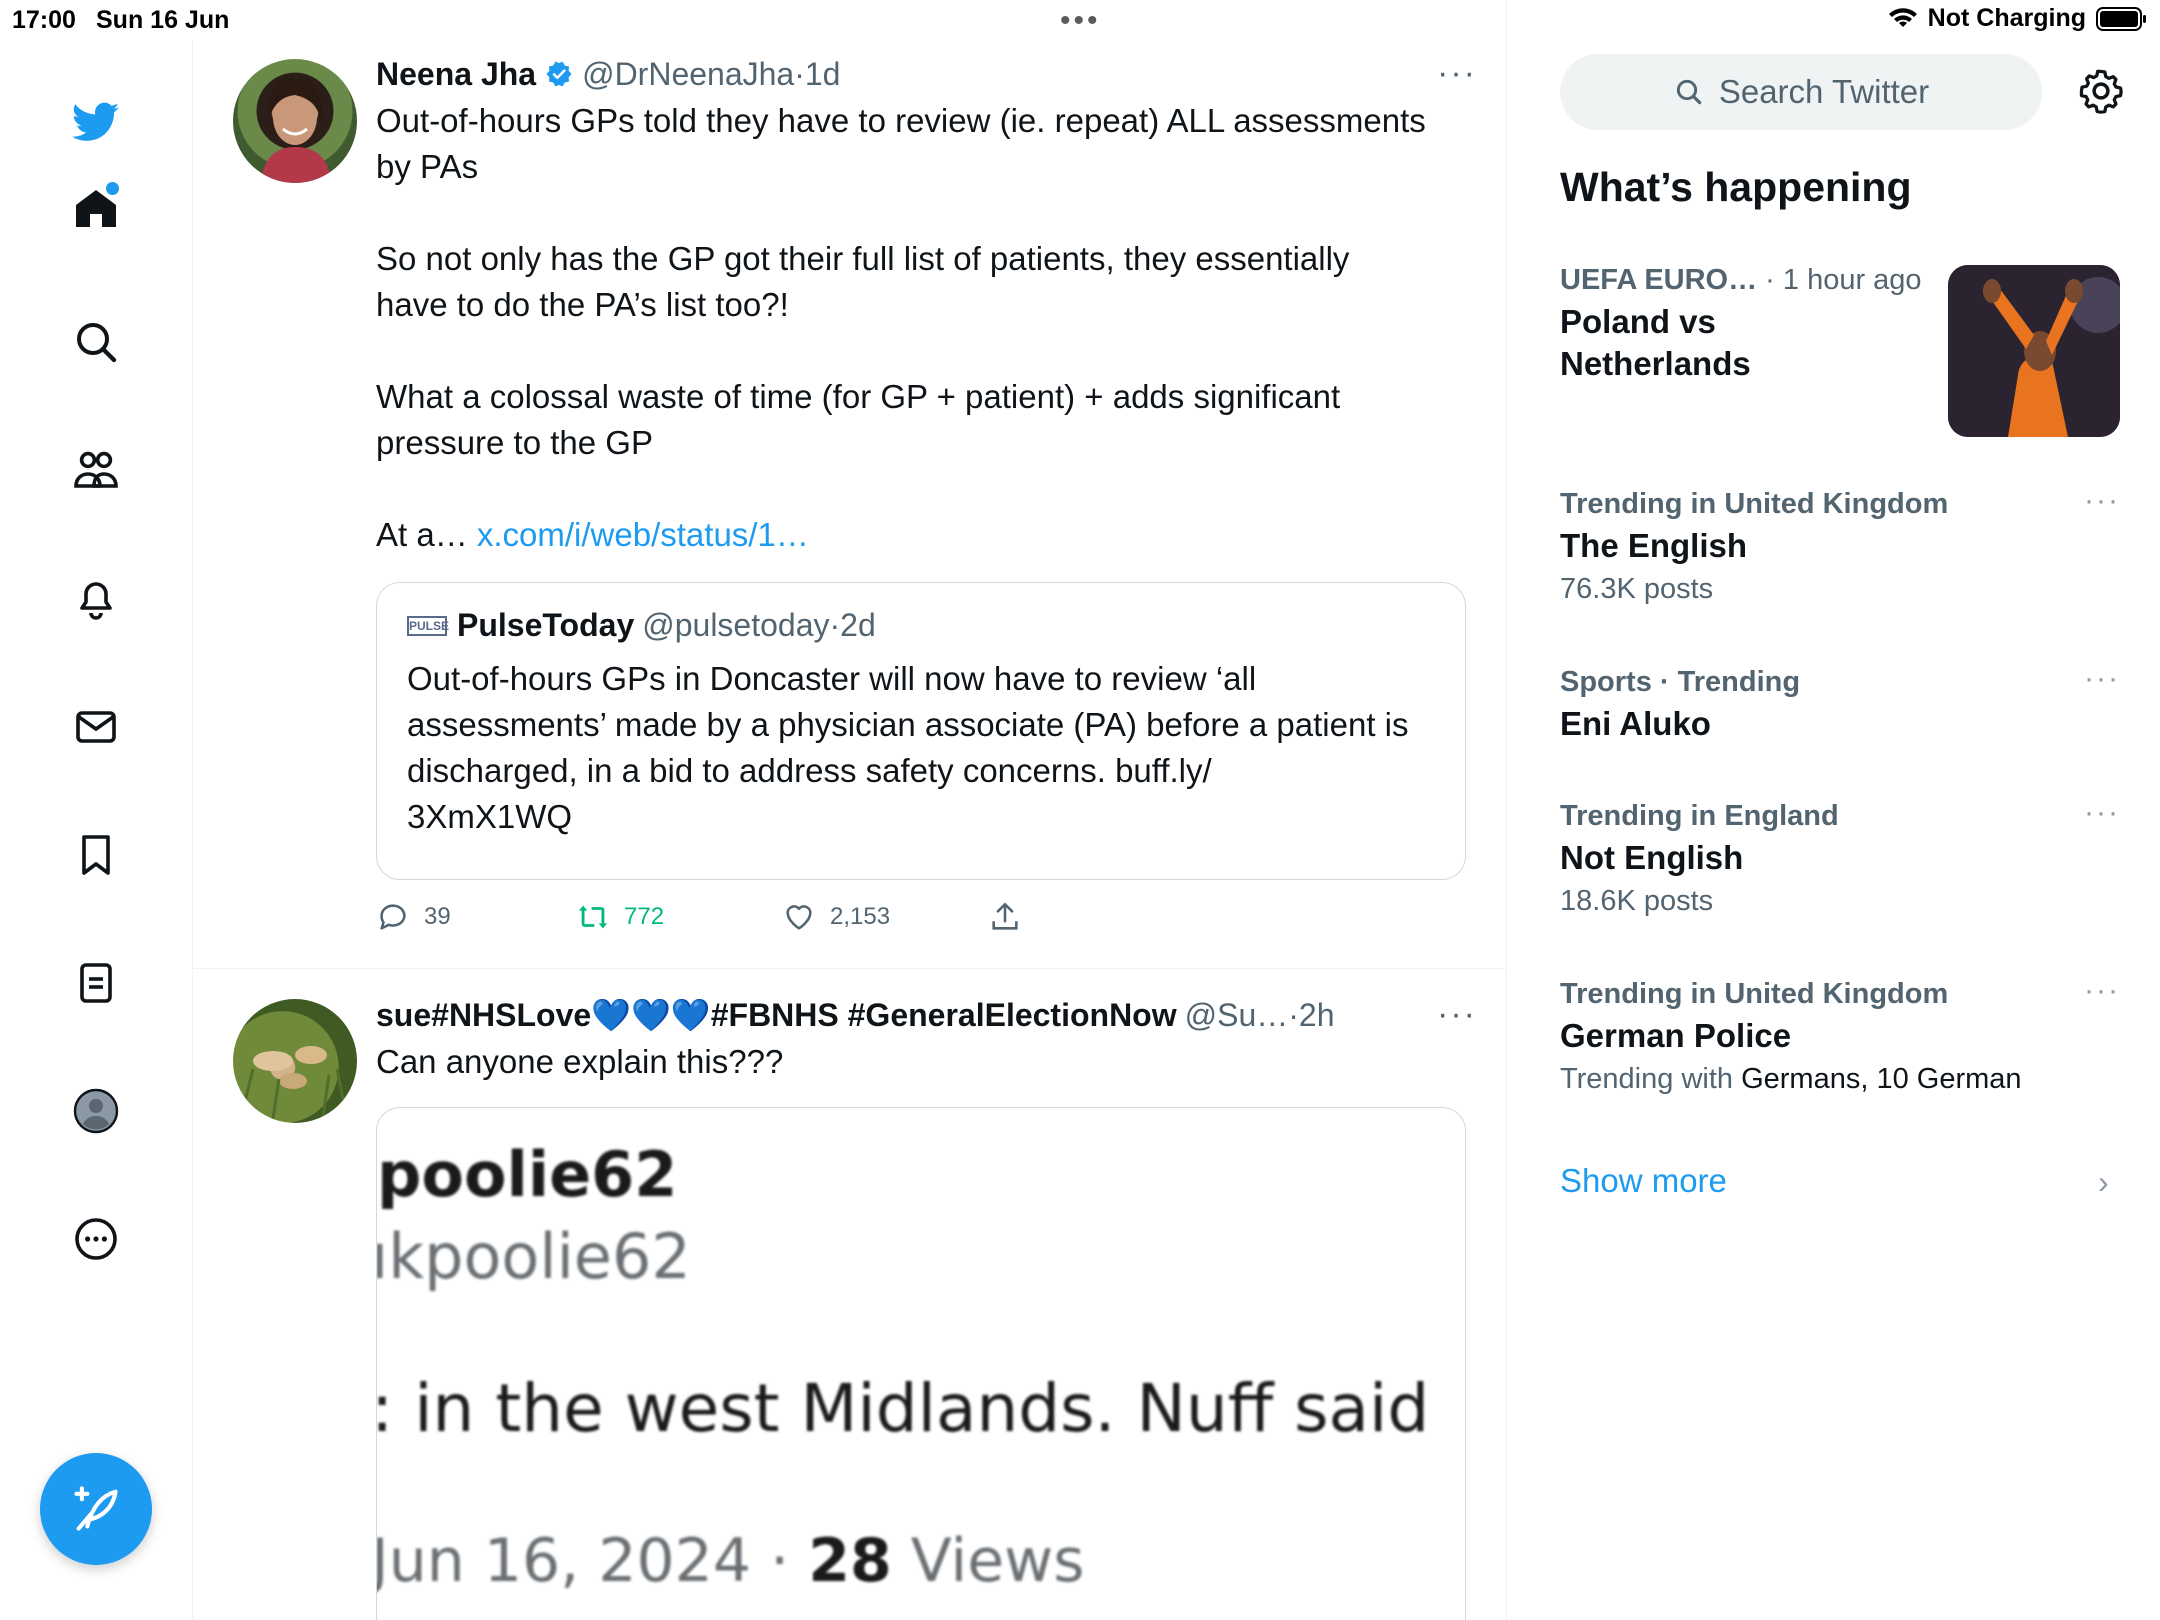  What do you see at coordinates (96, 1509) in the screenshot?
I see `compose-tweet-button` at bounding box center [96, 1509].